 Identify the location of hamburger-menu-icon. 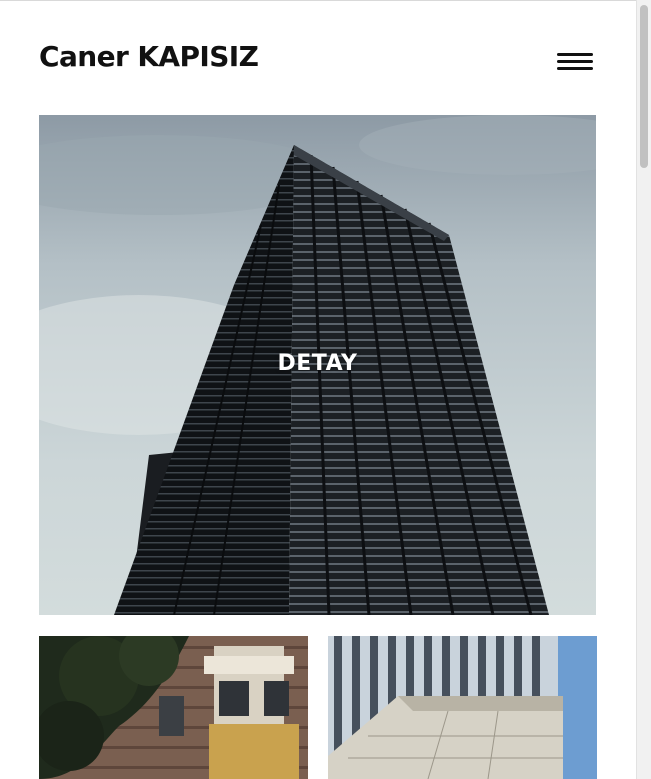
(575, 62).